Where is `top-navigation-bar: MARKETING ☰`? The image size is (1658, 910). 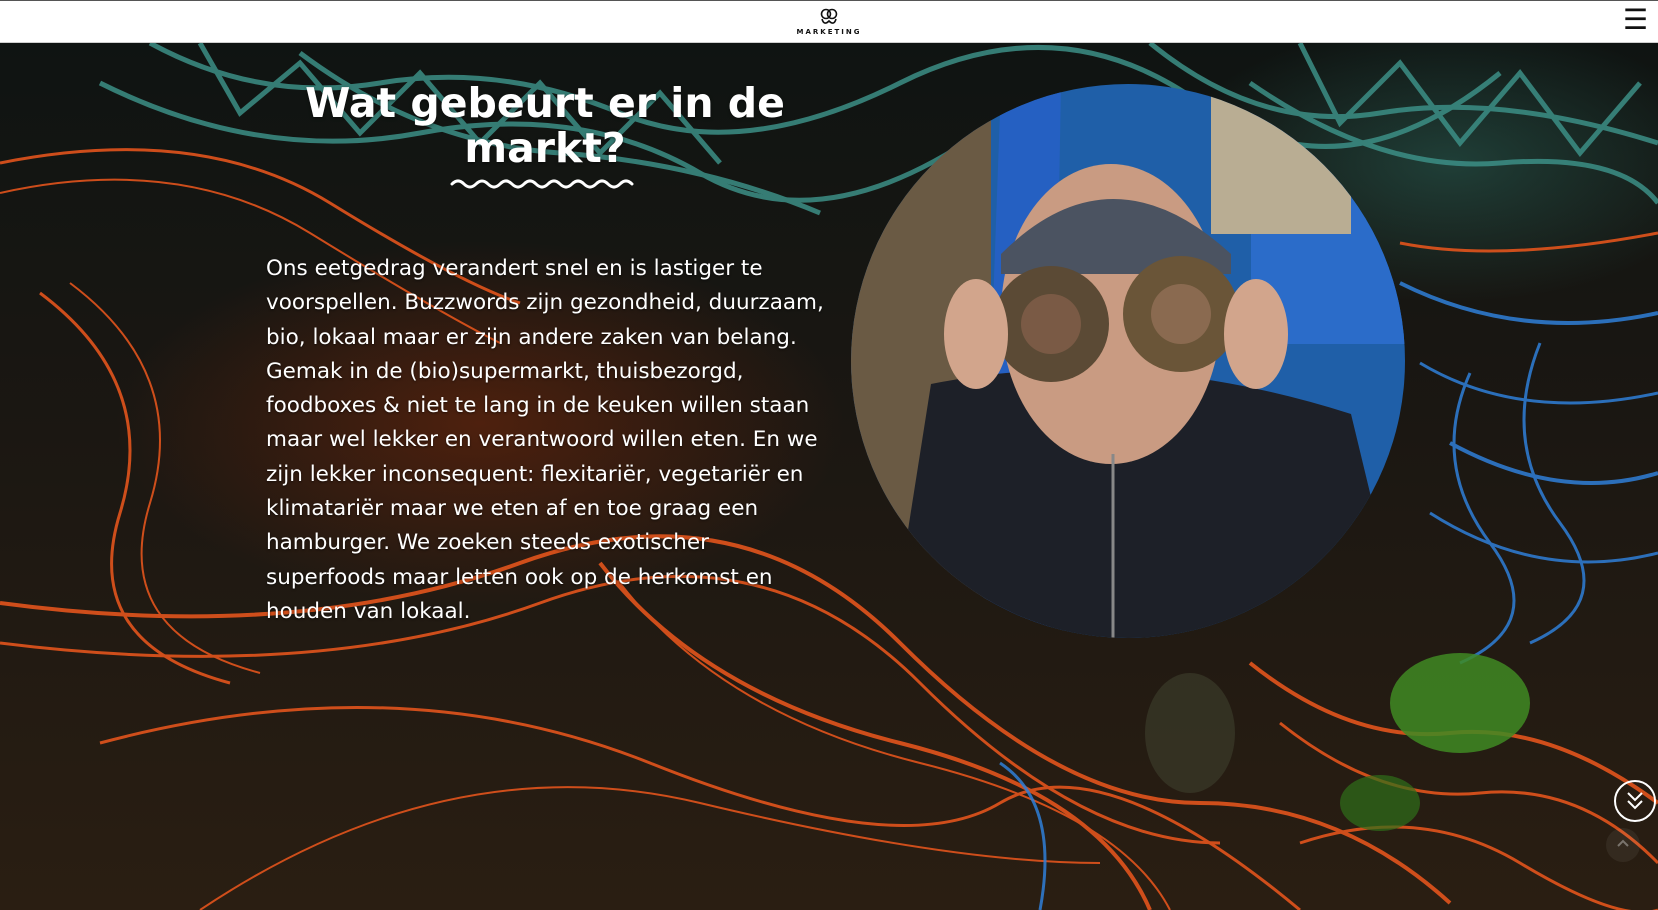 top-navigation-bar: MARKETING ☰ is located at coordinates (829, 21).